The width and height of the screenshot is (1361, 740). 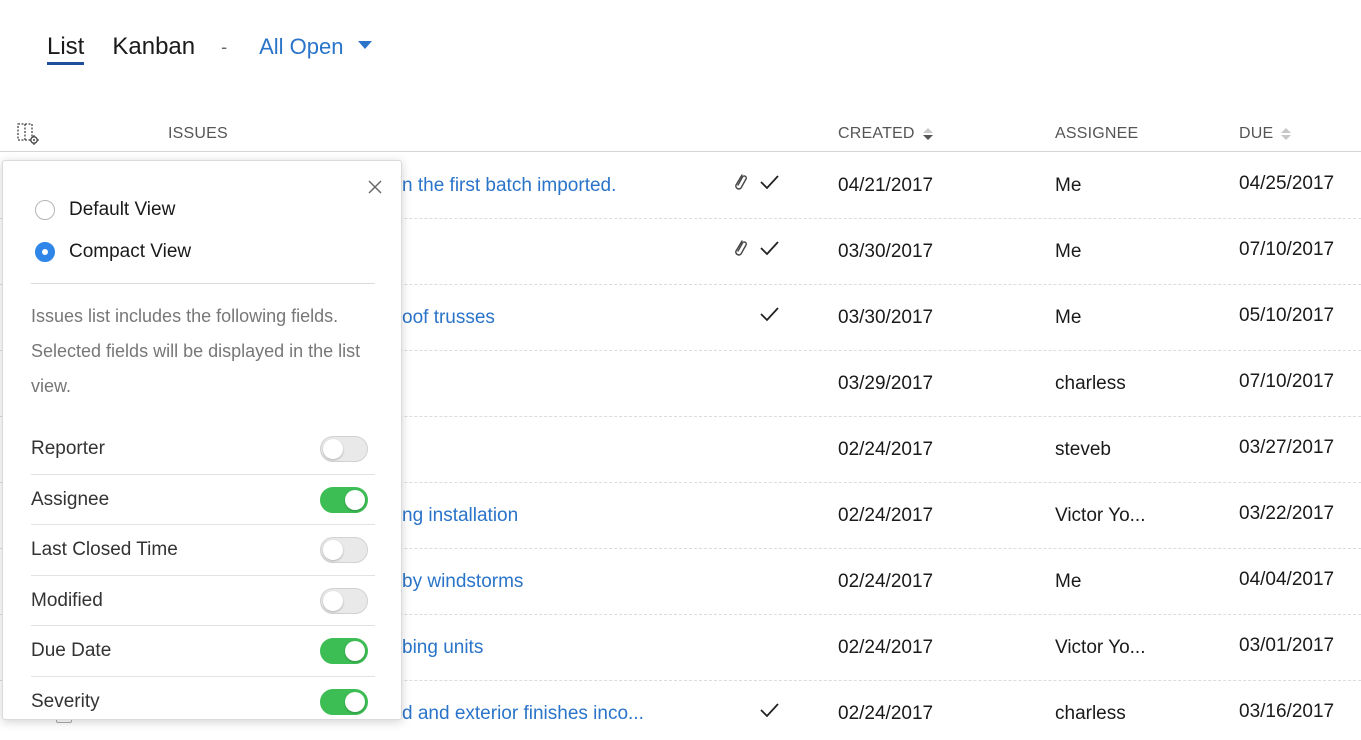 I want to click on field-row-modified: Modified, so click(x=203, y=601).